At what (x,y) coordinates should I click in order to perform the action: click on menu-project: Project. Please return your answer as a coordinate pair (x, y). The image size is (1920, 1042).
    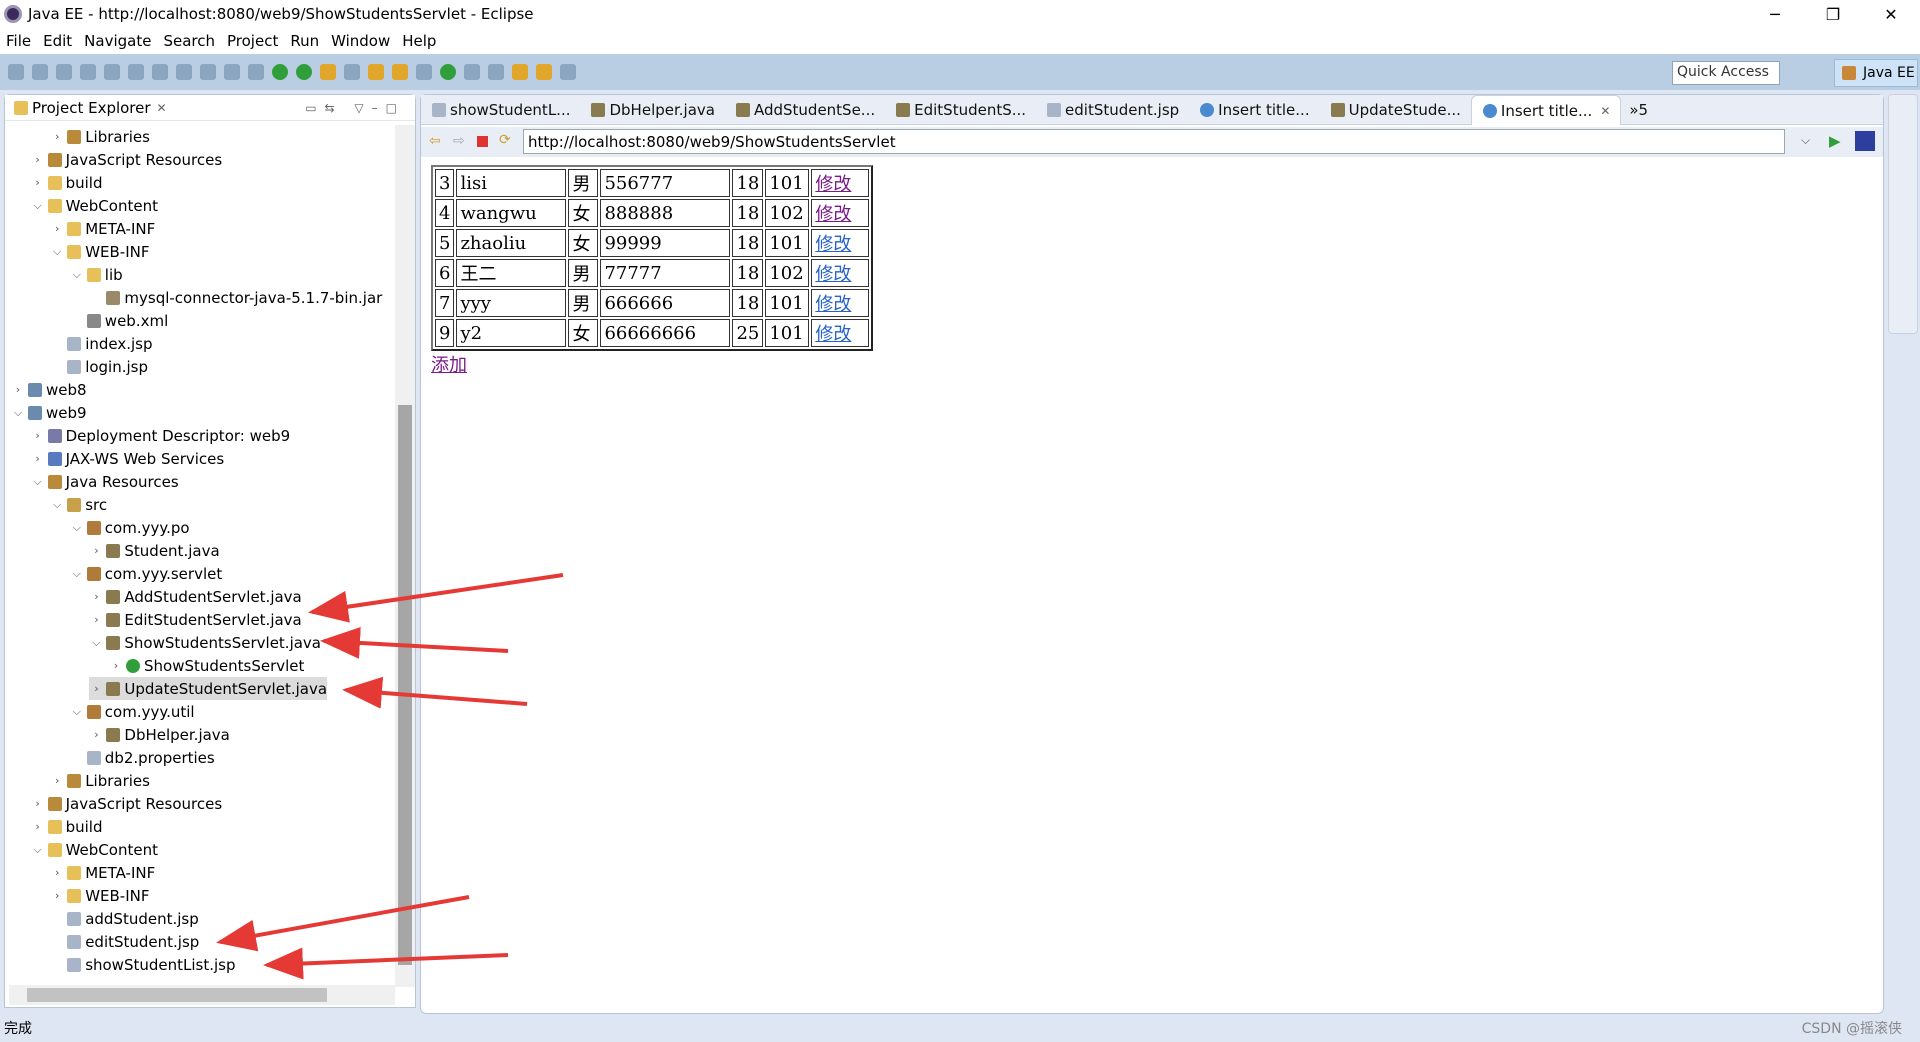
    Looking at the image, I should click on (252, 41).